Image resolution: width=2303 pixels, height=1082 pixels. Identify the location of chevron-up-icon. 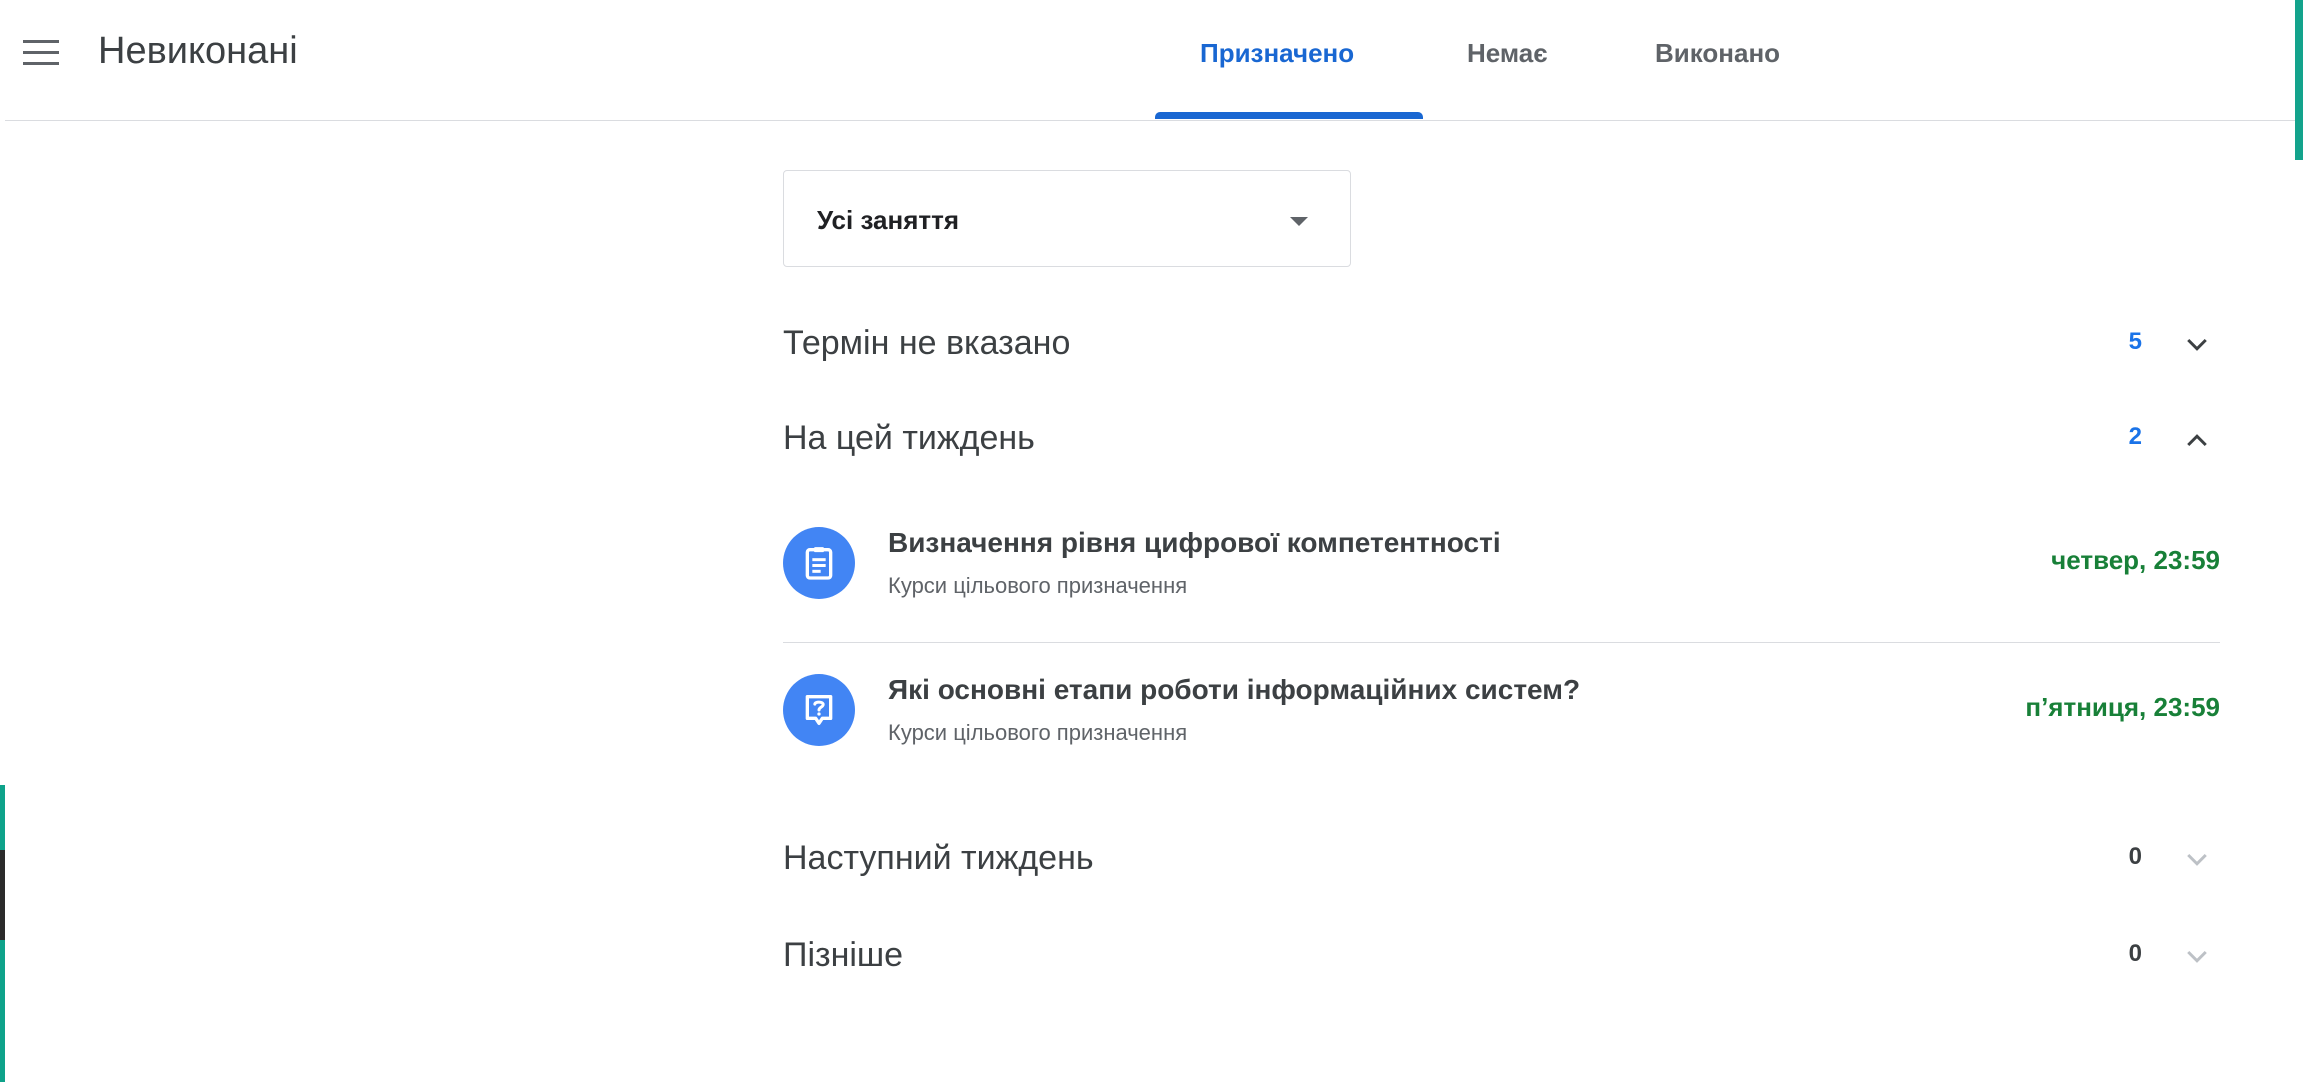
(2197, 440).